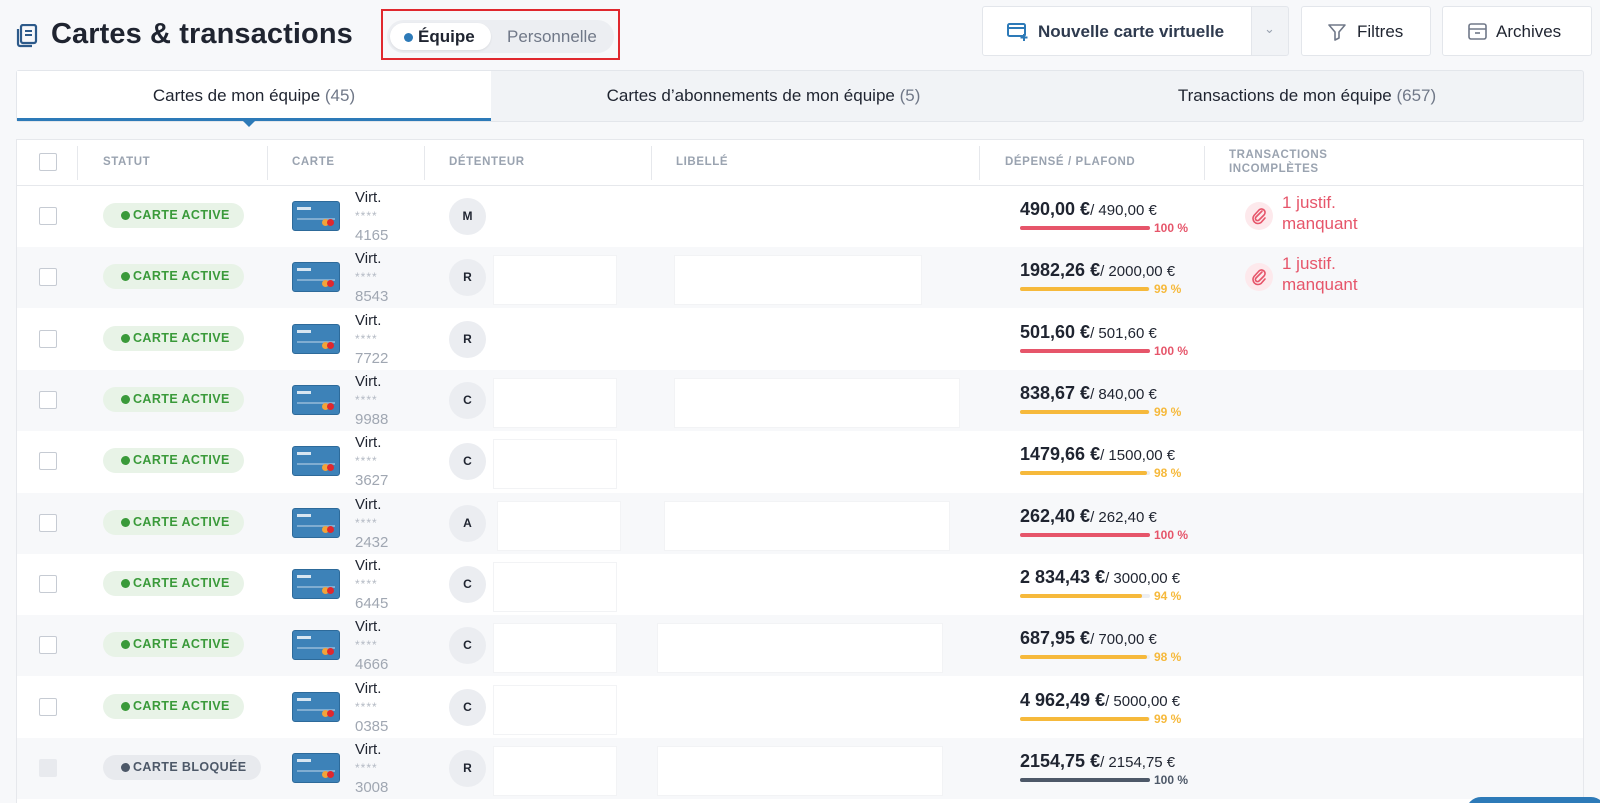 The height and width of the screenshot is (803, 1600). What do you see at coordinates (1063, 577) in the screenshot?
I see `spent-value: 2 834,43 €` at bounding box center [1063, 577].